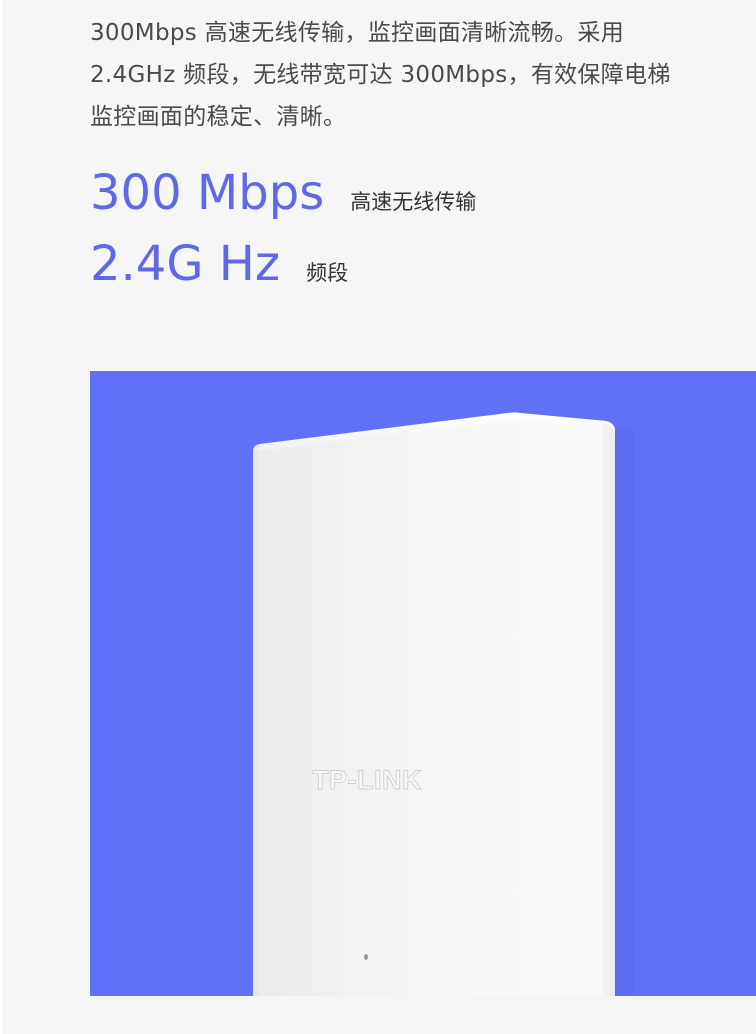 The width and height of the screenshot is (756, 1034). Describe the element at coordinates (327, 273) in the screenshot. I see `spec-frequency-label: 频段` at that location.